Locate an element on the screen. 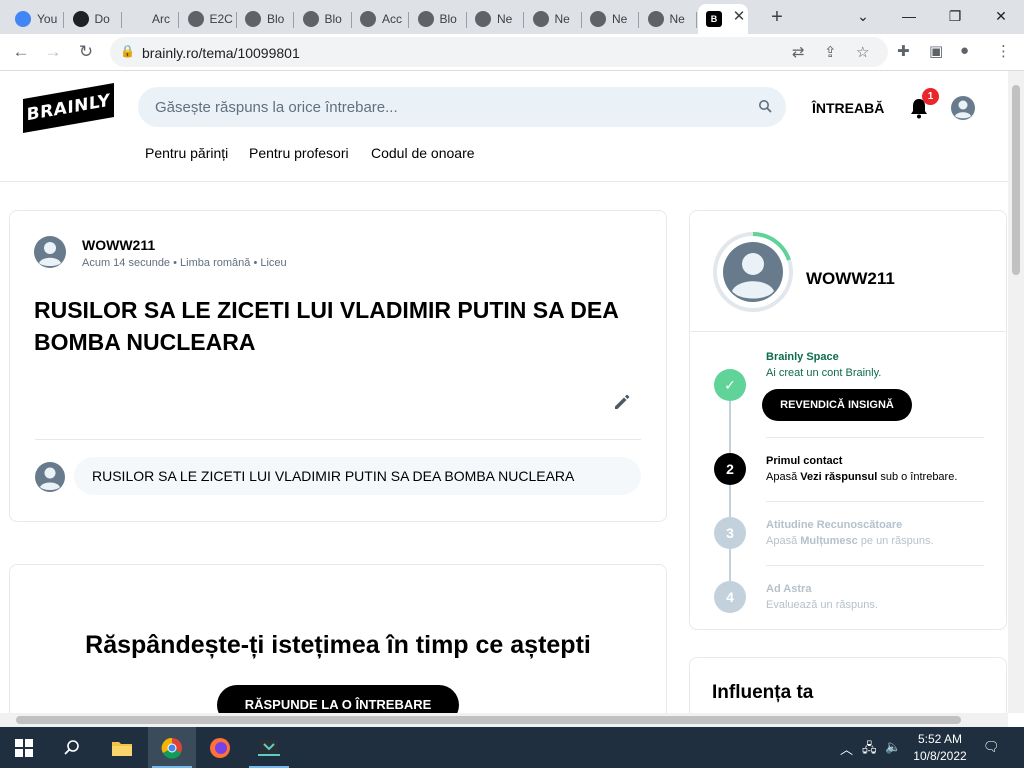 The height and width of the screenshot is (768, 1024). nav-parents-link: Pentru părinți is located at coordinates (186, 153).